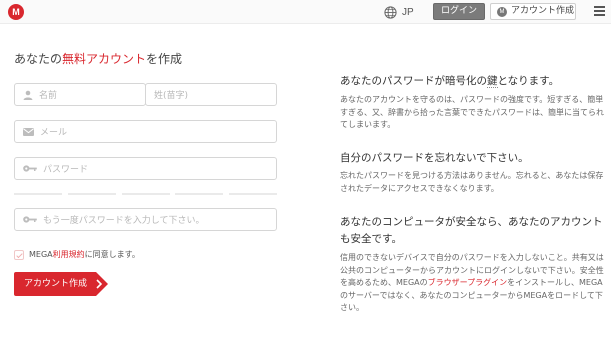 This screenshot has width=611, height=338. I want to click on password-confirm-input: もう一度パスワードを入力して下さい。, so click(145, 219).